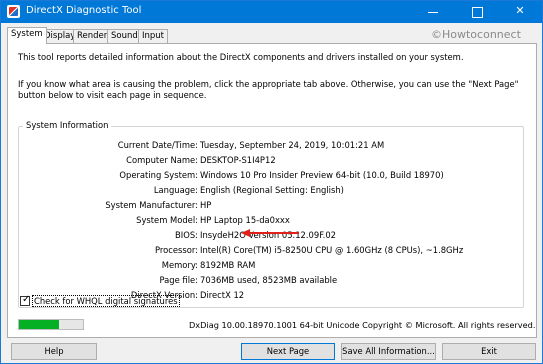  I want to click on whql-checkbox, so click(25, 300).